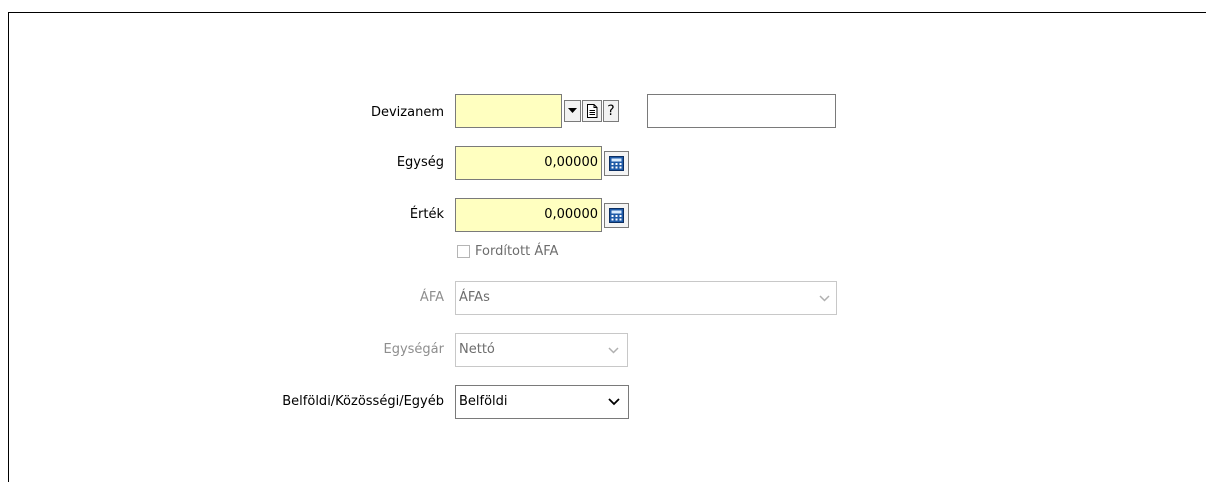  Describe the element at coordinates (420, 162) in the screenshot. I see `egyseg-label: Egység` at that location.